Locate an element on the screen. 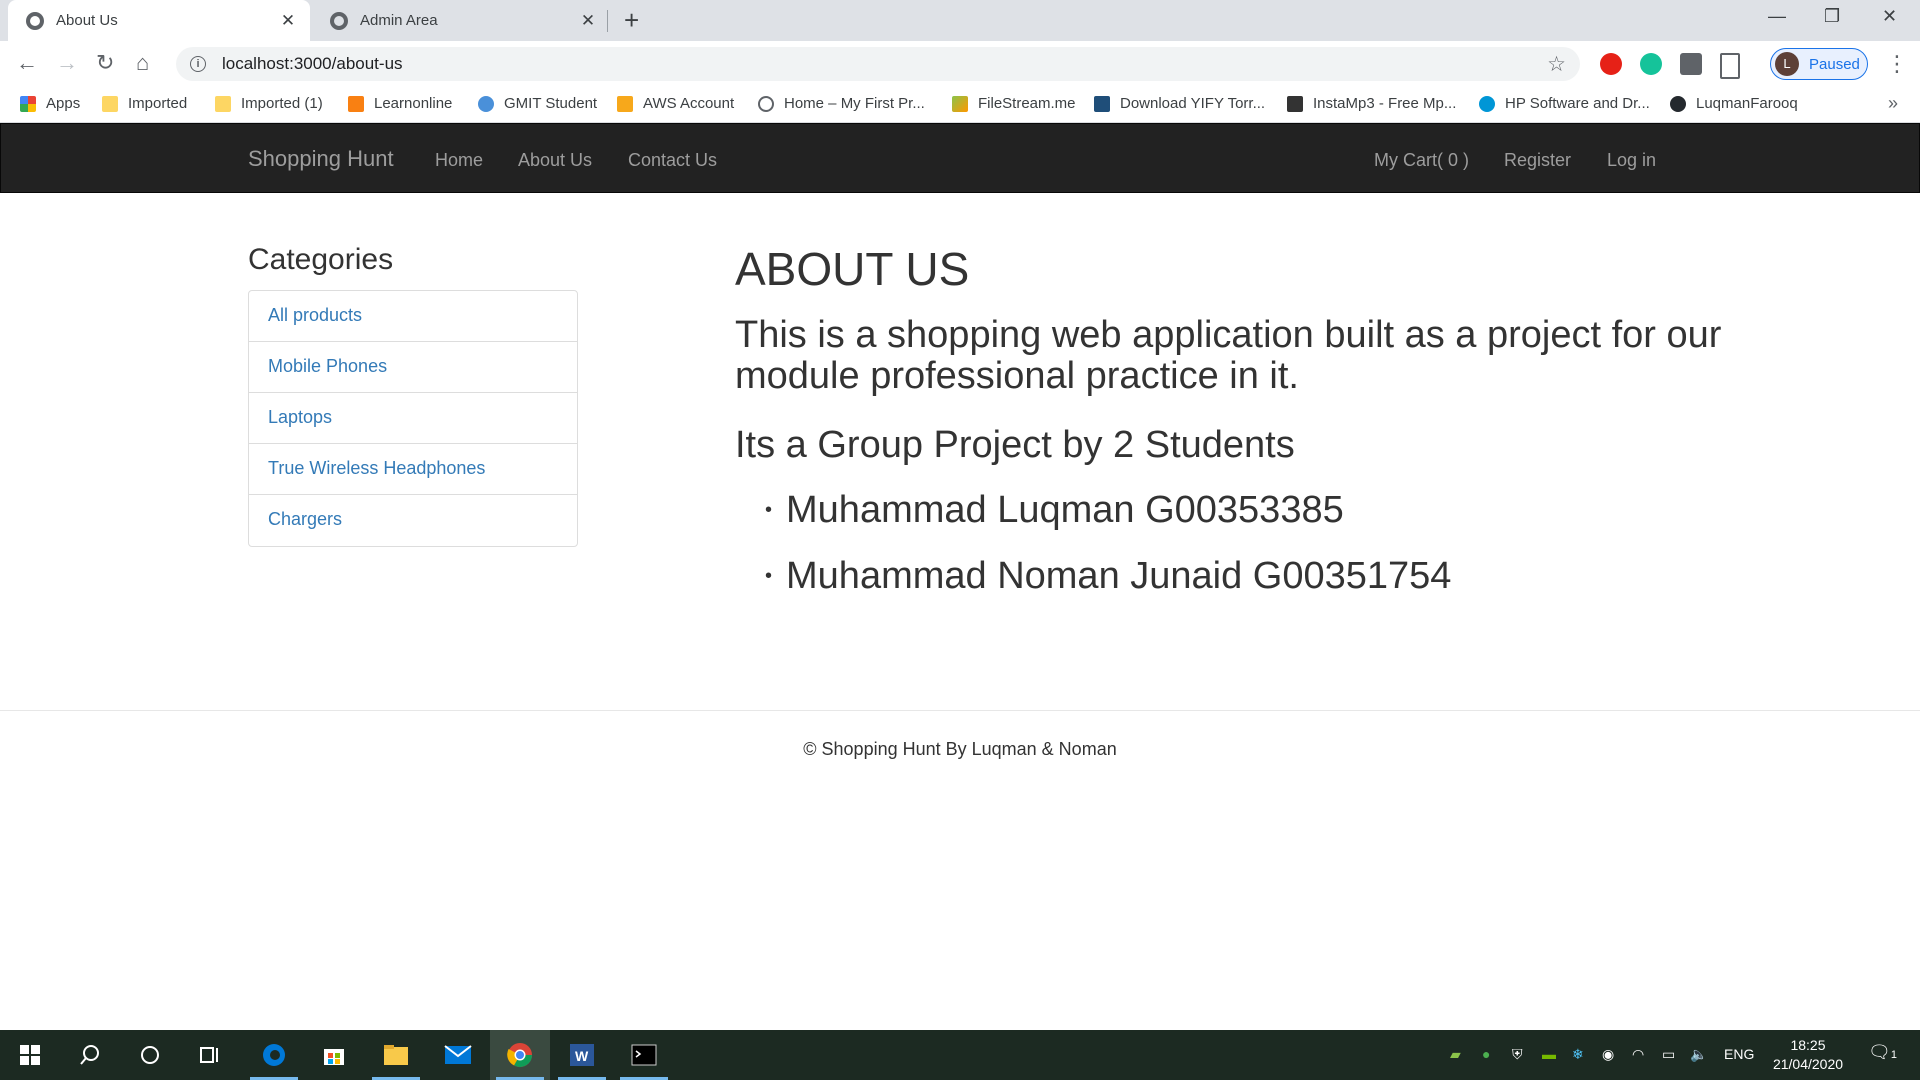 This screenshot has width=1920, height=1080. edge-icon is located at coordinates (274, 1055).